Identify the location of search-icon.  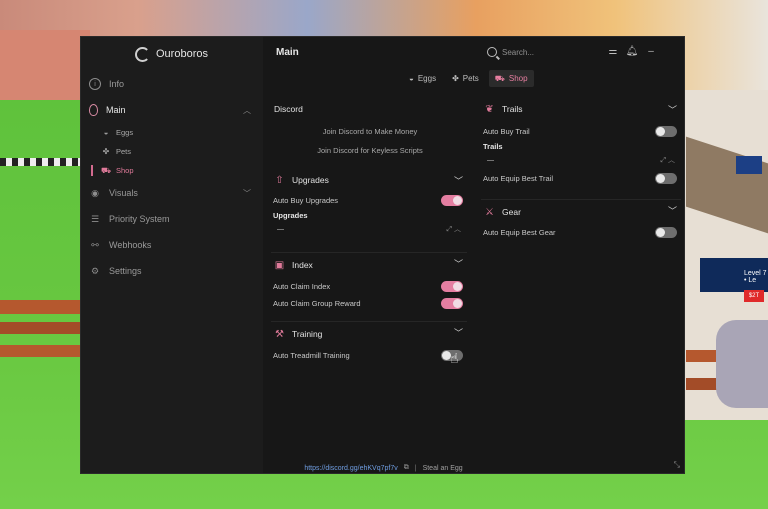
(492, 52).